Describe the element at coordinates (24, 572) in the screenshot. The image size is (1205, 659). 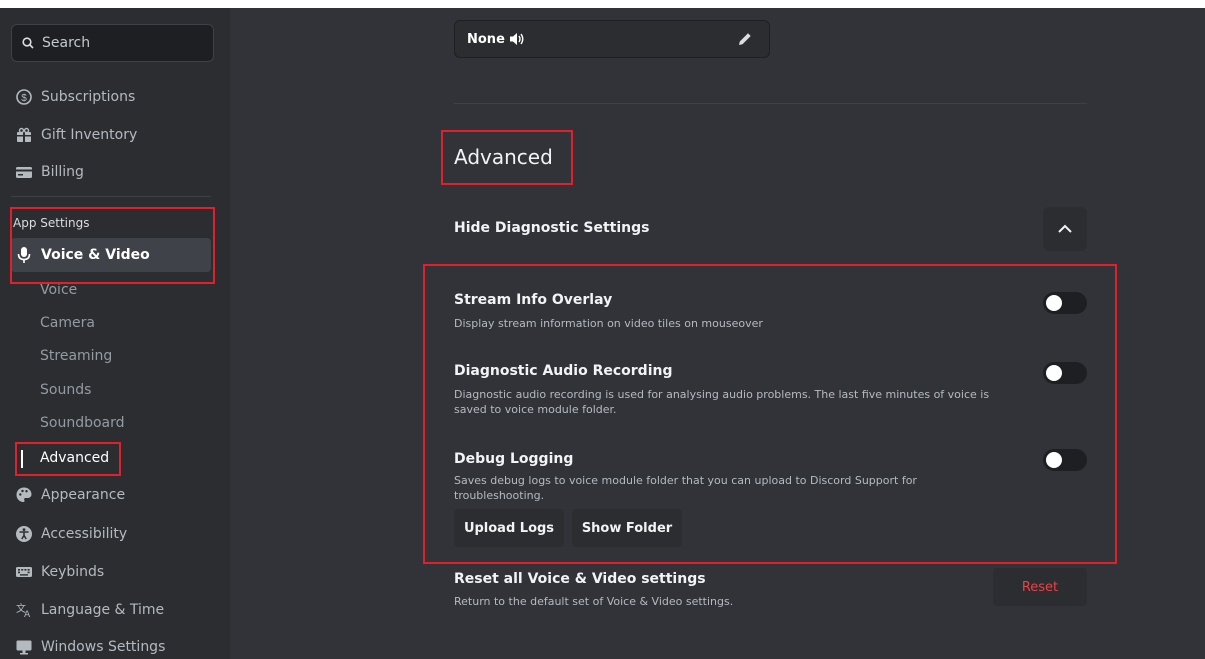
I see `keyboard-icon` at that location.